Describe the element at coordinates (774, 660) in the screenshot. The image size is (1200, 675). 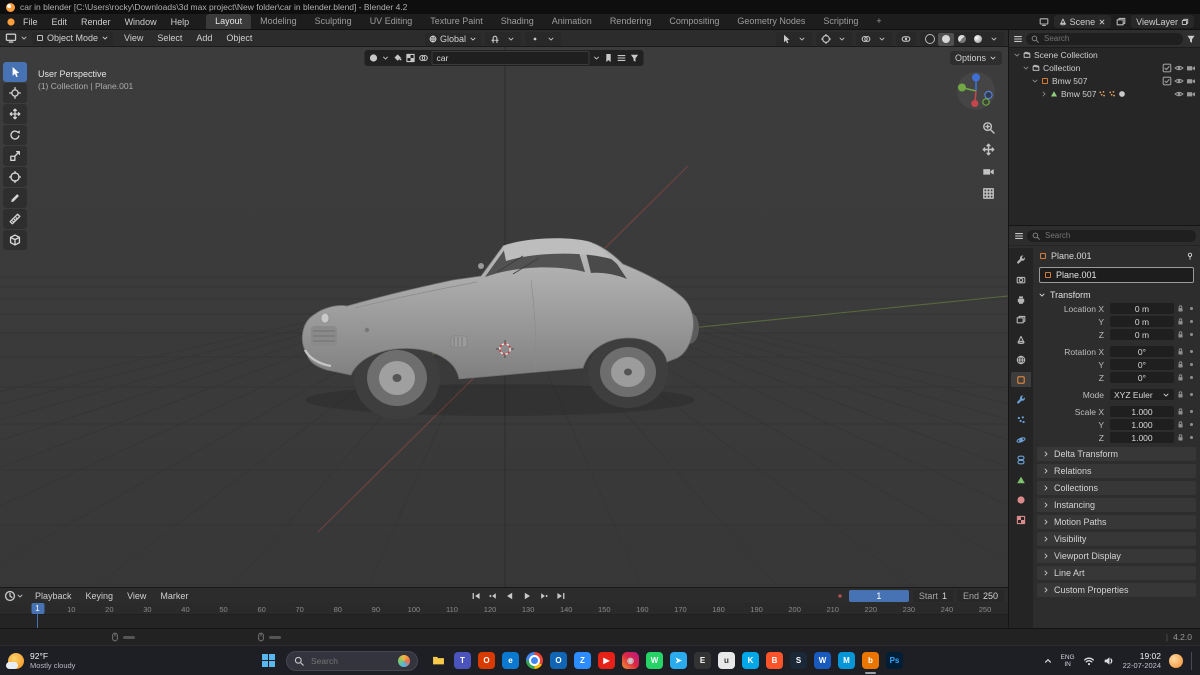
I see `app-brave: B` at that location.